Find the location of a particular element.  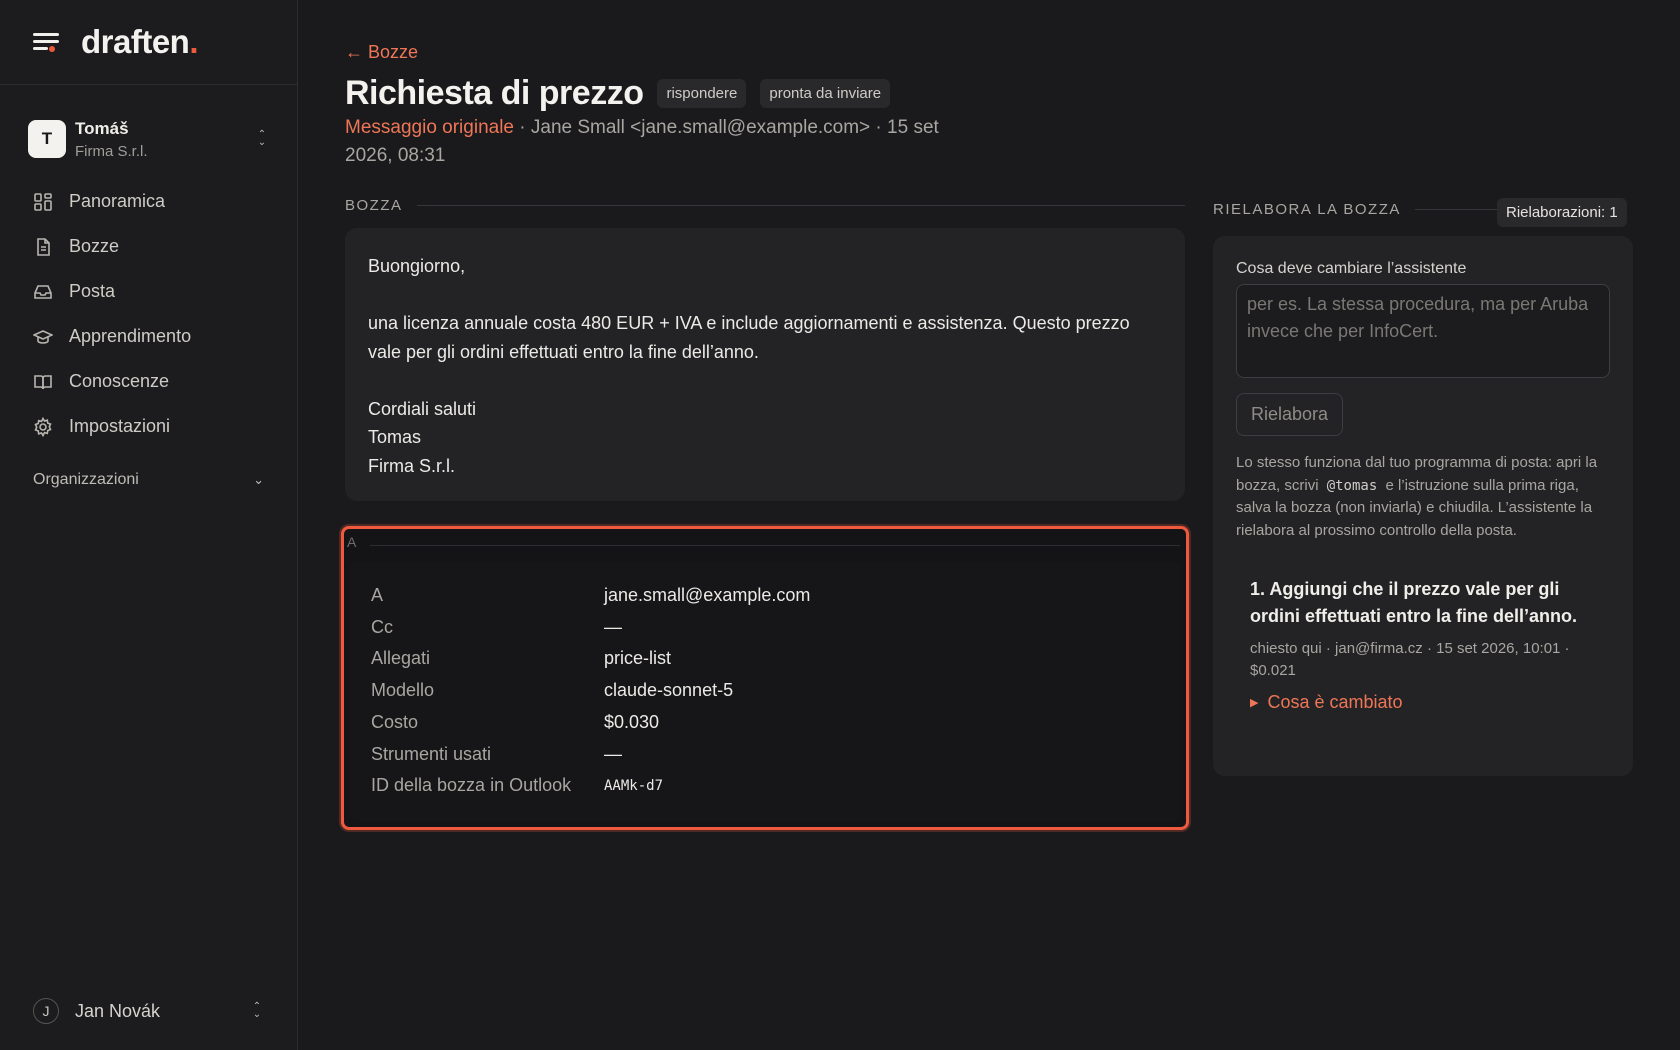

page-title: Richiesta di prezzo is located at coordinates (494, 93).